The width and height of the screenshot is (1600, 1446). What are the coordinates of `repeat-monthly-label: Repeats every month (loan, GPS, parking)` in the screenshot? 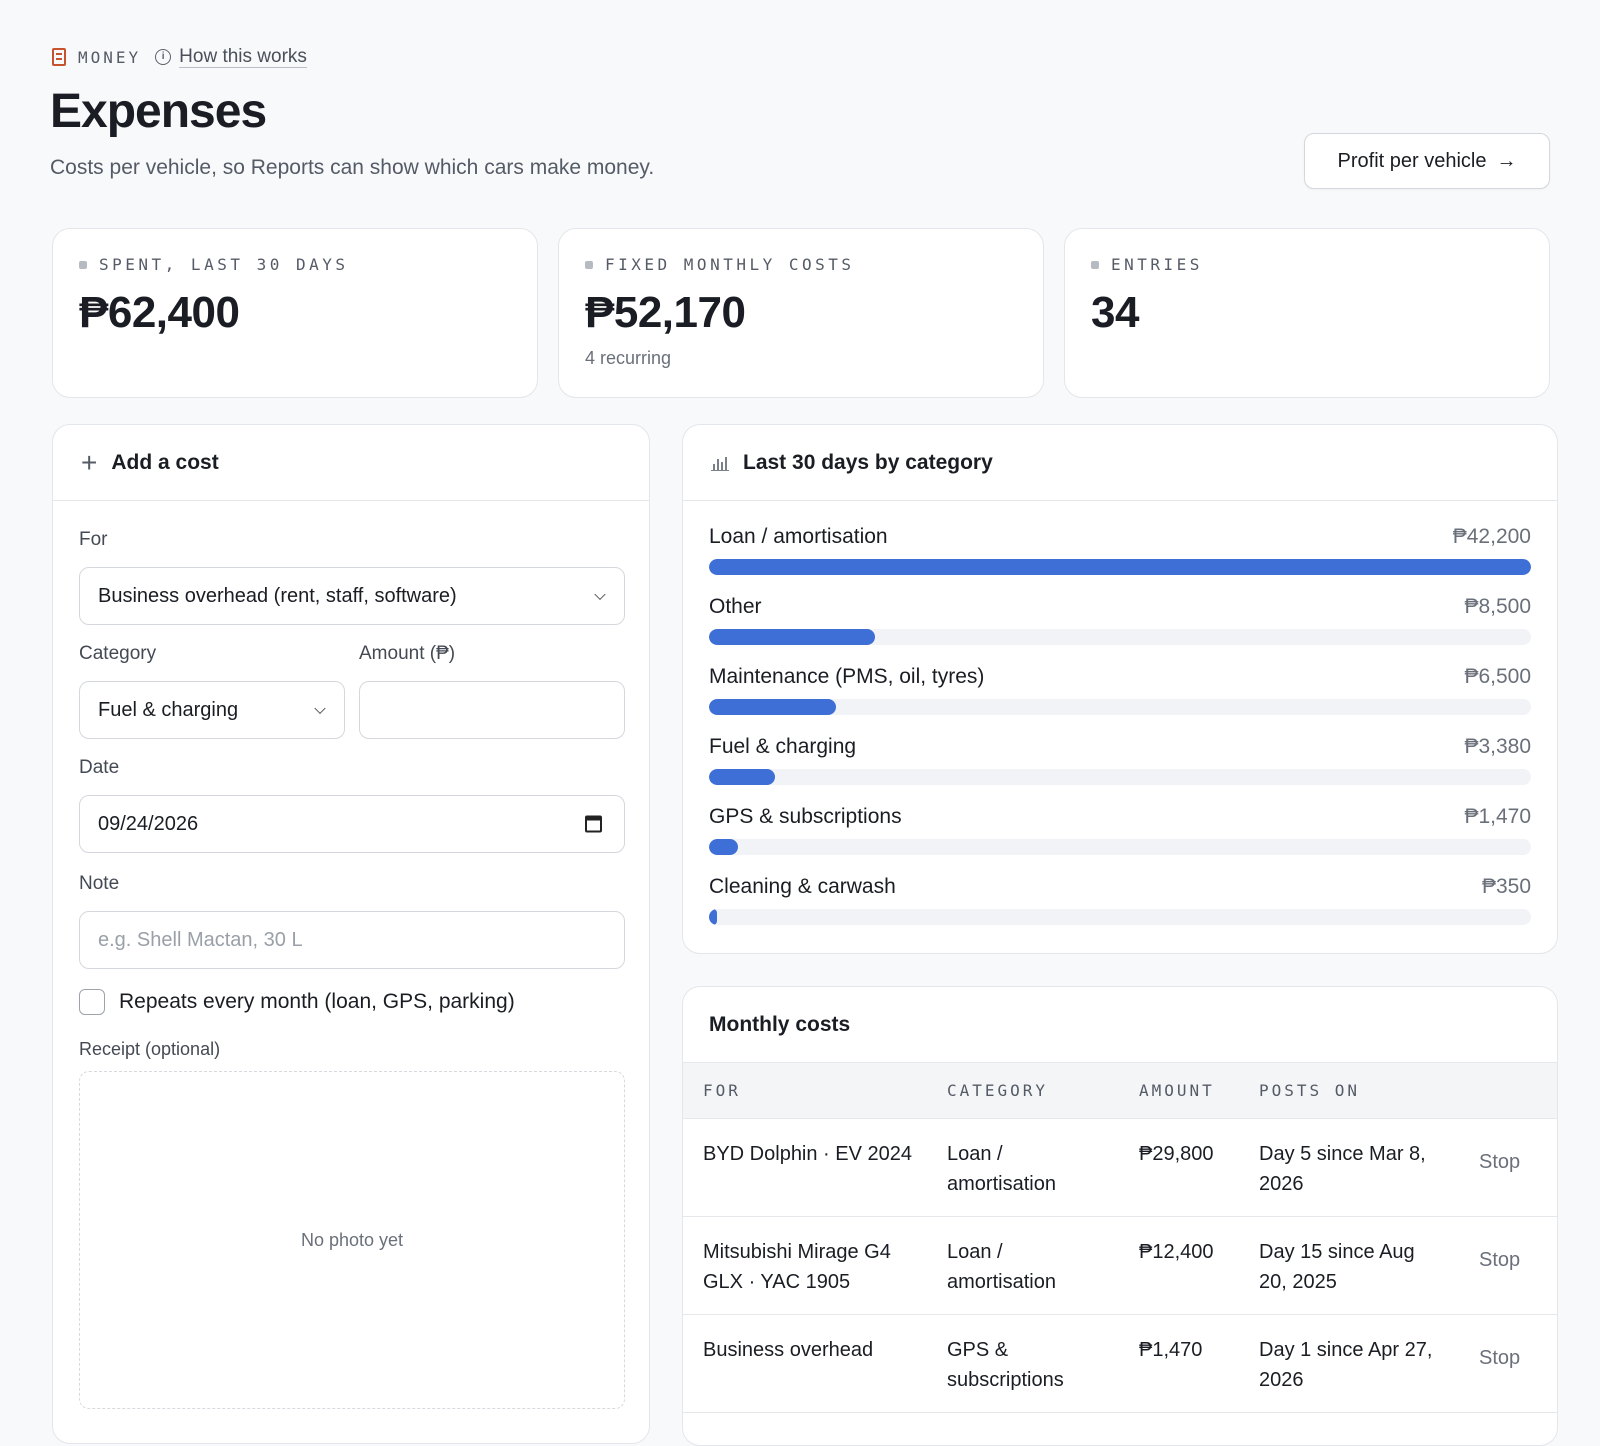 It's located at (317, 1002).